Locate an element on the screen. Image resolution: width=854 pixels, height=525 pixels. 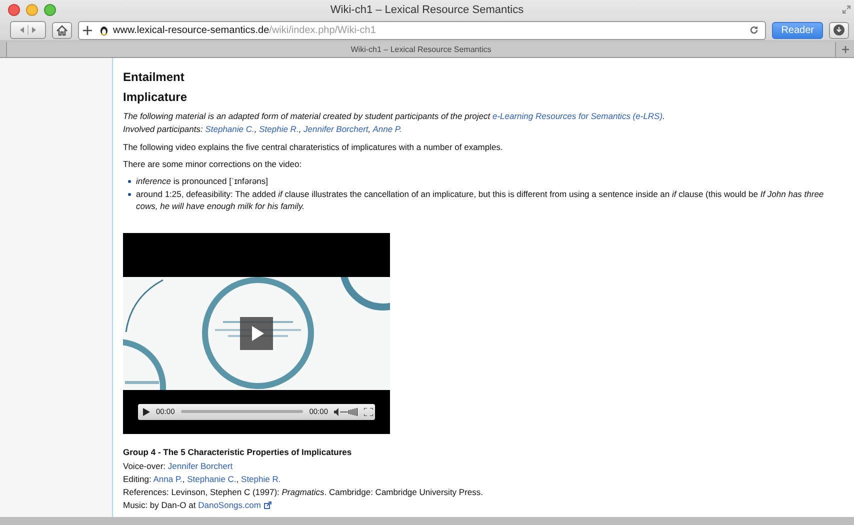
link: Anna P. is located at coordinates (167, 479).